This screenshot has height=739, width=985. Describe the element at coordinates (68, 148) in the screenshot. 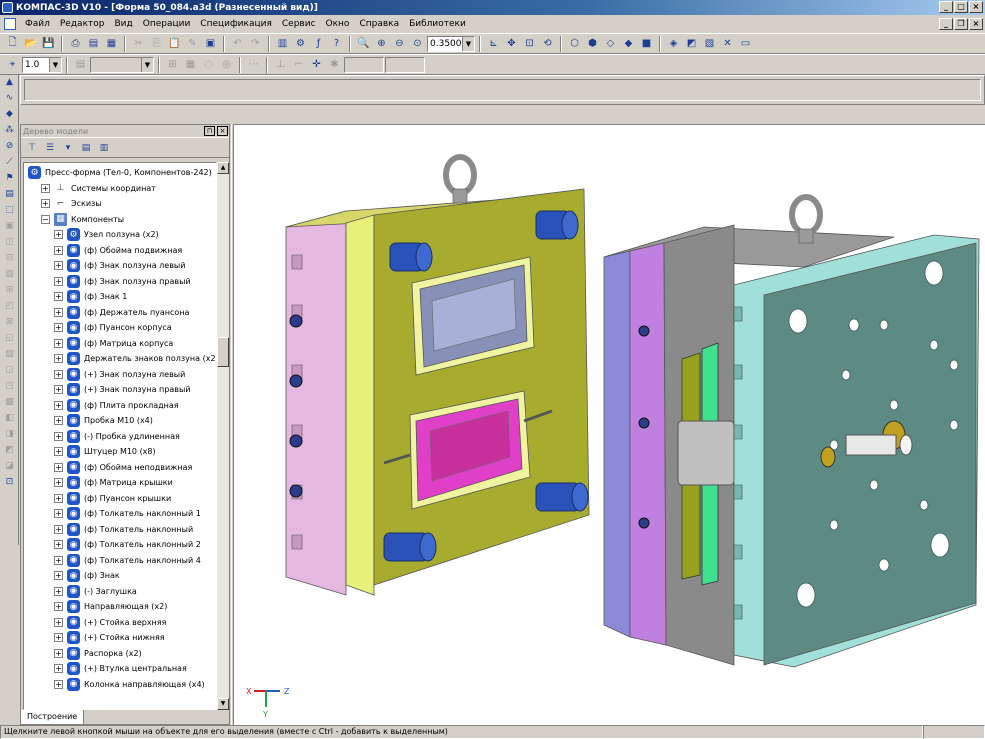

I see `tree-dropdown-icon: ▾` at that location.